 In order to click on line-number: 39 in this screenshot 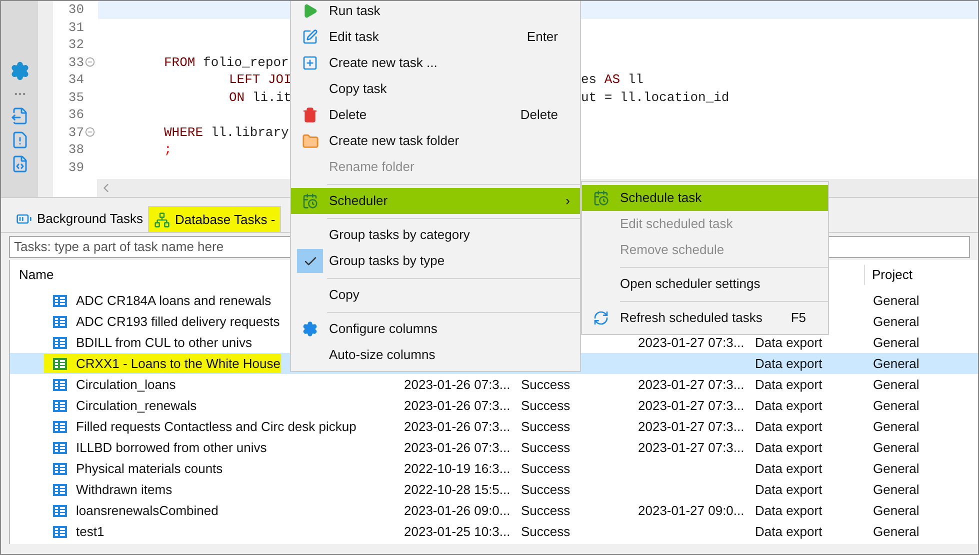, I will do `click(76, 167)`.